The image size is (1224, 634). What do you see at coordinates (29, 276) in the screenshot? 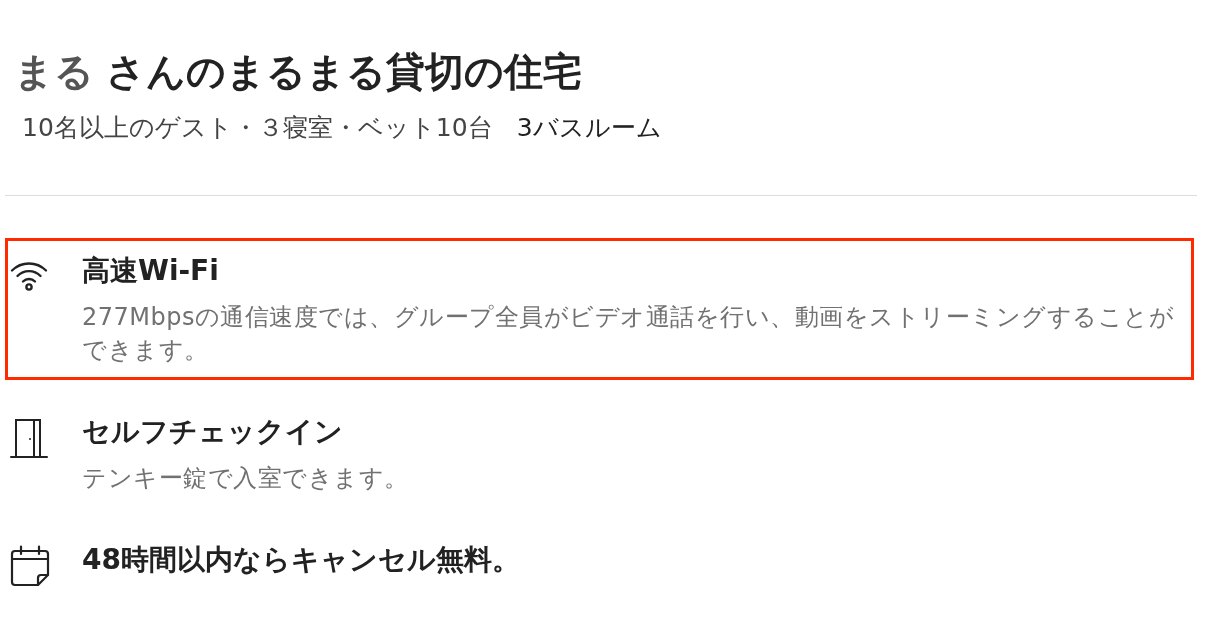
I see `wifi-icon` at bounding box center [29, 276].